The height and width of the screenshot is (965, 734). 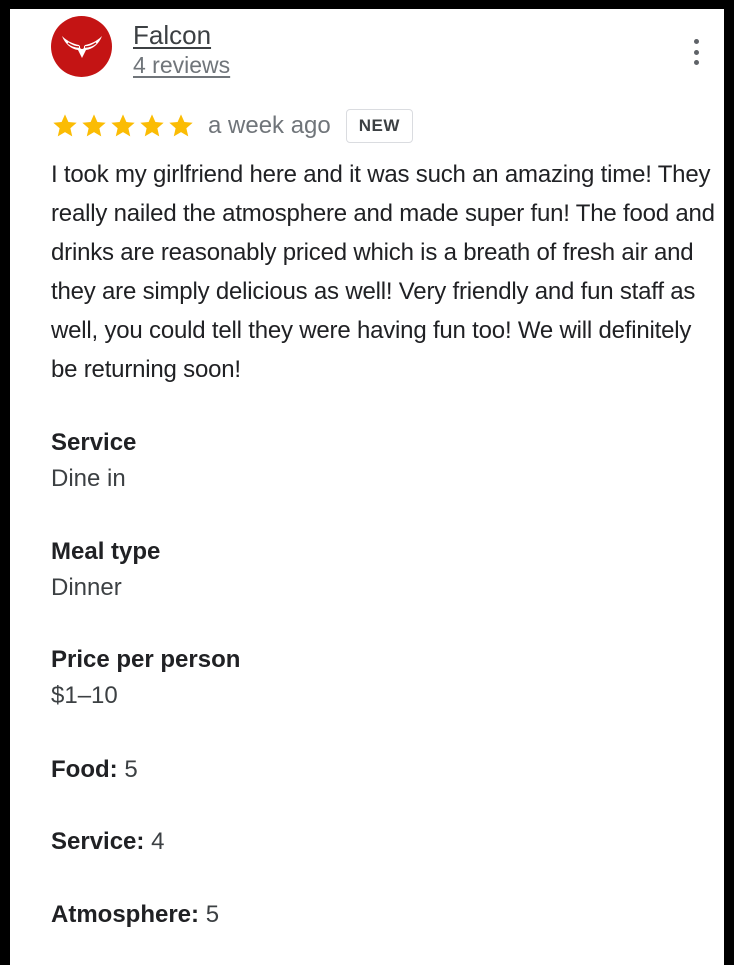 What do you see at coordinates (105, 570) in the screenshot?
I see `detail-meal-type: Meal type Dinner` at bounding box center [105, 570].